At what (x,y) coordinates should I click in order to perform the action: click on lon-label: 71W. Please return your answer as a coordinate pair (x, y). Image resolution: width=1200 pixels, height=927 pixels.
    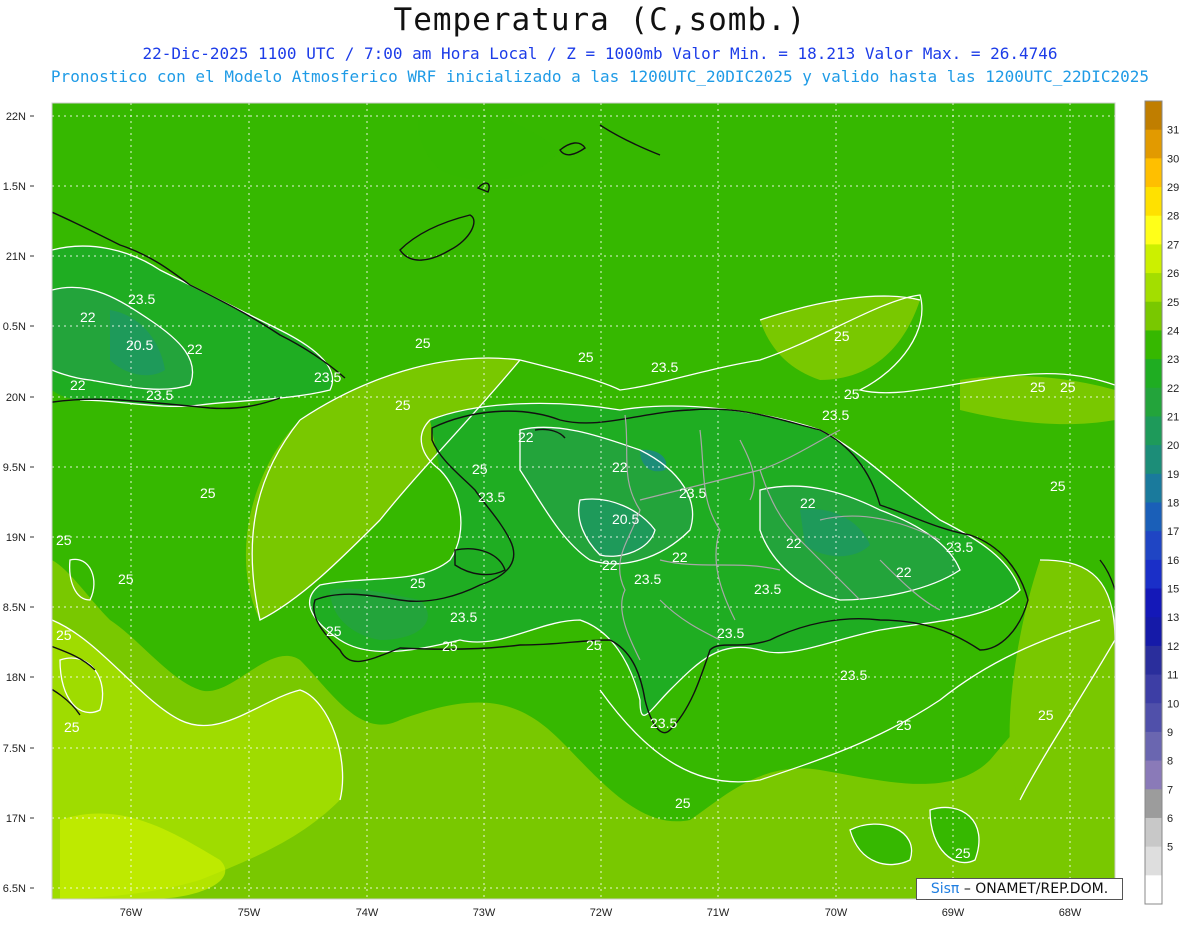
    Looking at the image, I should click on (718, 913).